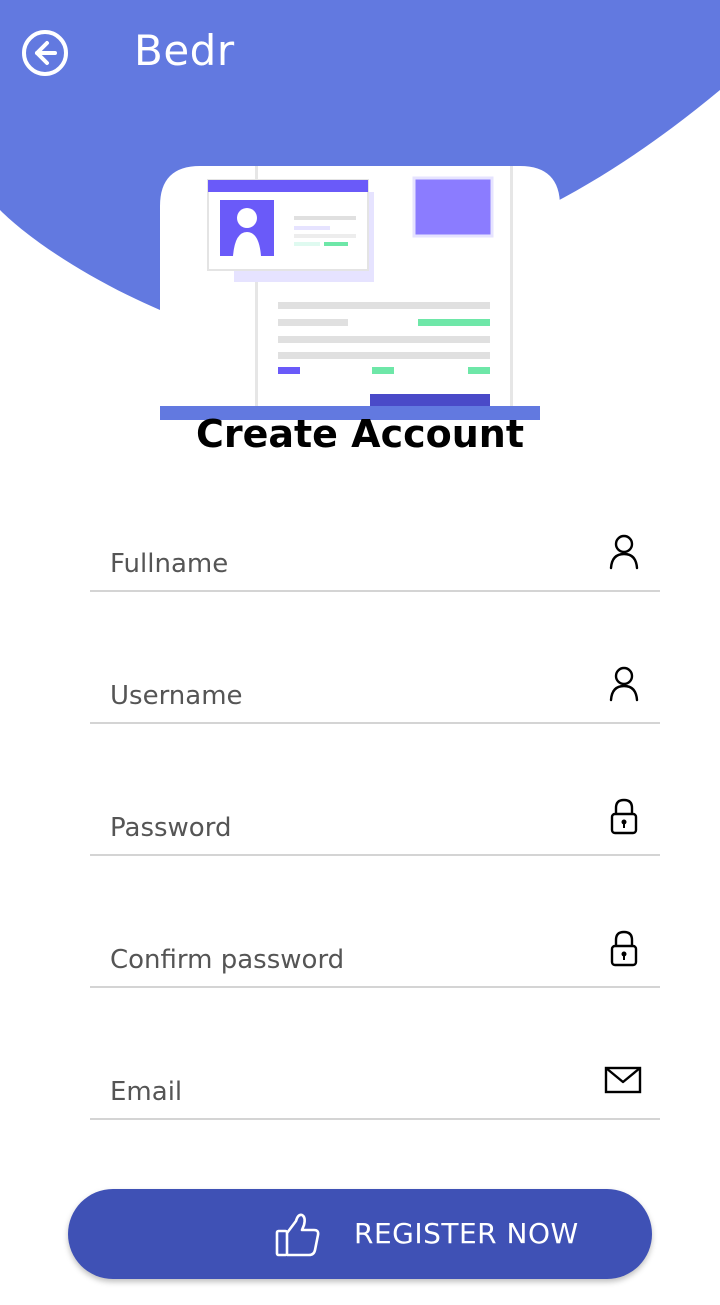  Describe the element at coordinates (184, 50) in the screenshot. I see `app-title: Bedr` at that location.